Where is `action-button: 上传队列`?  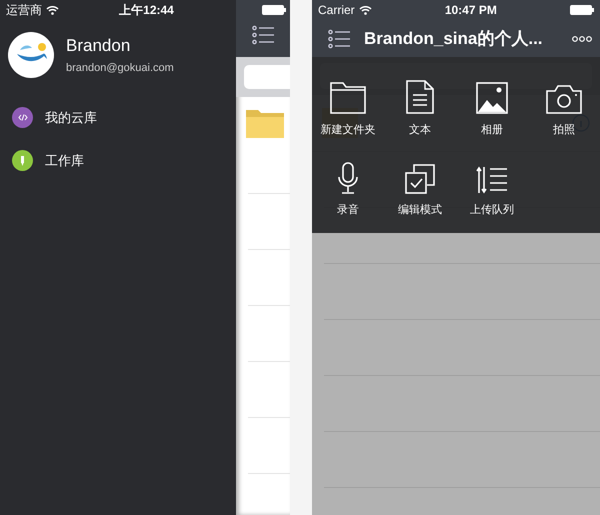
action-button: 上传队列 is located at coordinates (492, 185).